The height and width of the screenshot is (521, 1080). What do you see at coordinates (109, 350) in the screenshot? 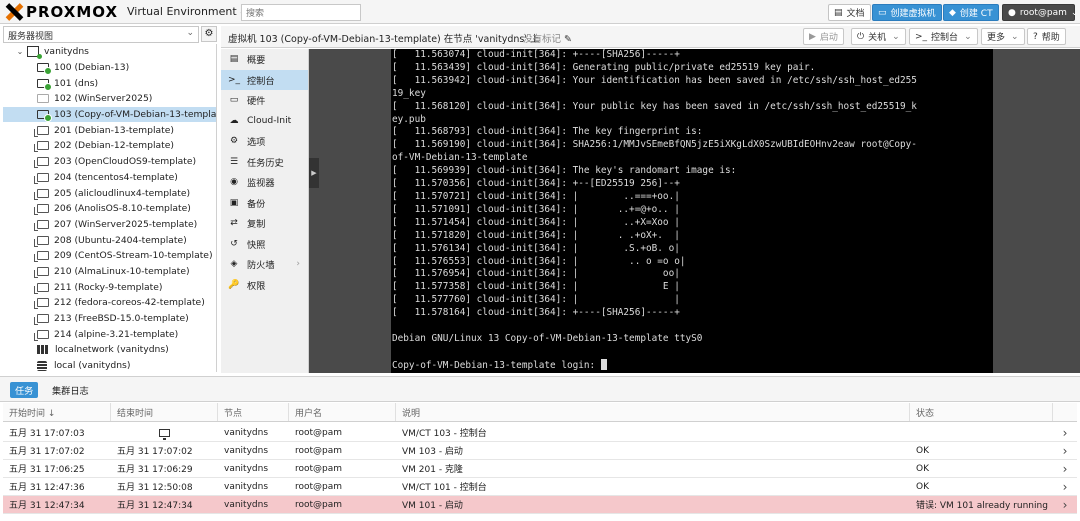
I see `tree-network: localnetwork (vanitydns)` at bounding box center [109, 350].